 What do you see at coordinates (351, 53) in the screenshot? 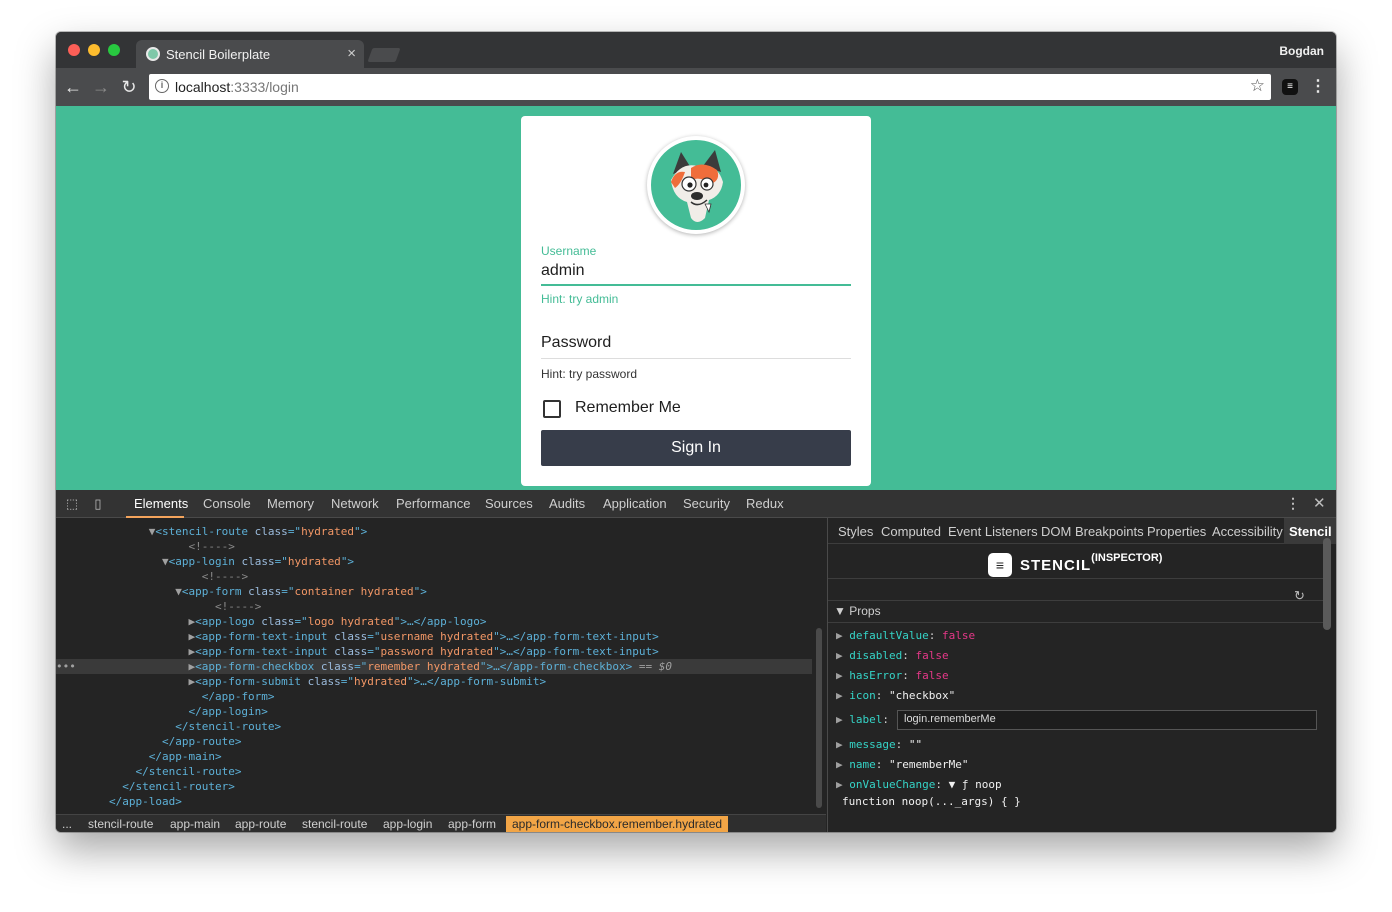
I see `tab-close-icon: ×` at bounding box center [351, 53].